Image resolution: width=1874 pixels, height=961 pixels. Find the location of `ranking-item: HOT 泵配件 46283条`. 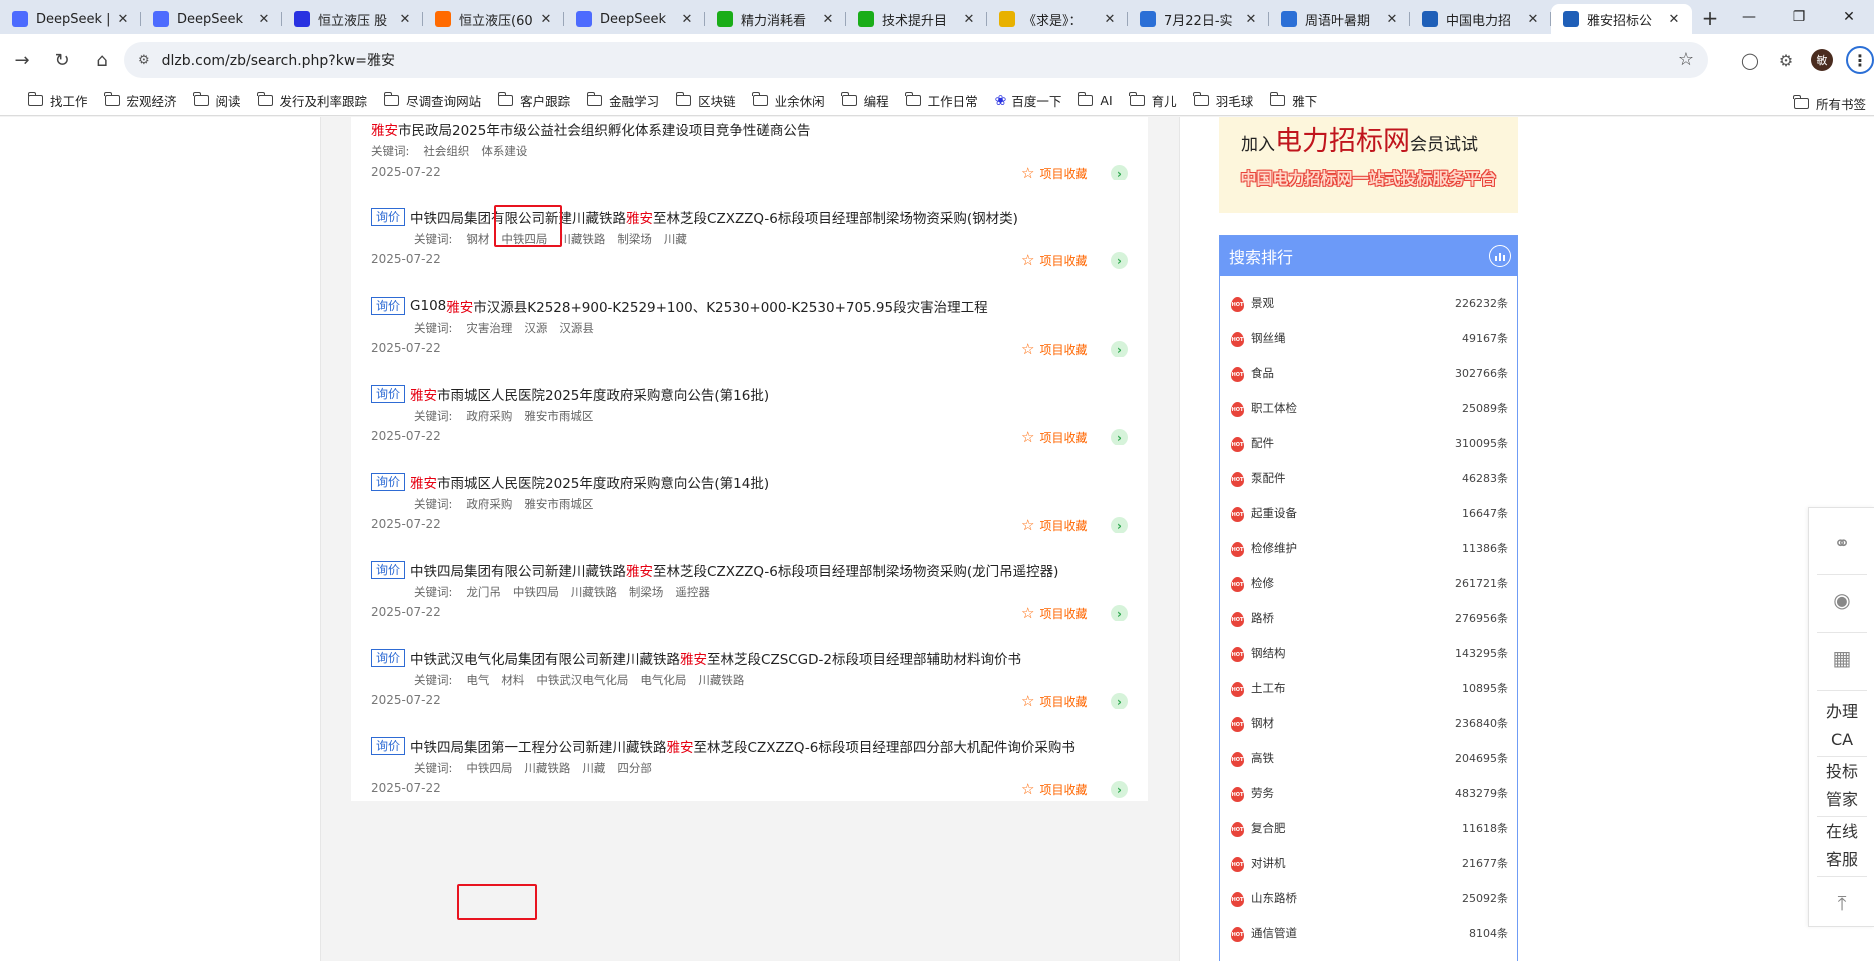

ranking-item: HOT 泵配件 46283条 is located at coordinates (1369, 478).